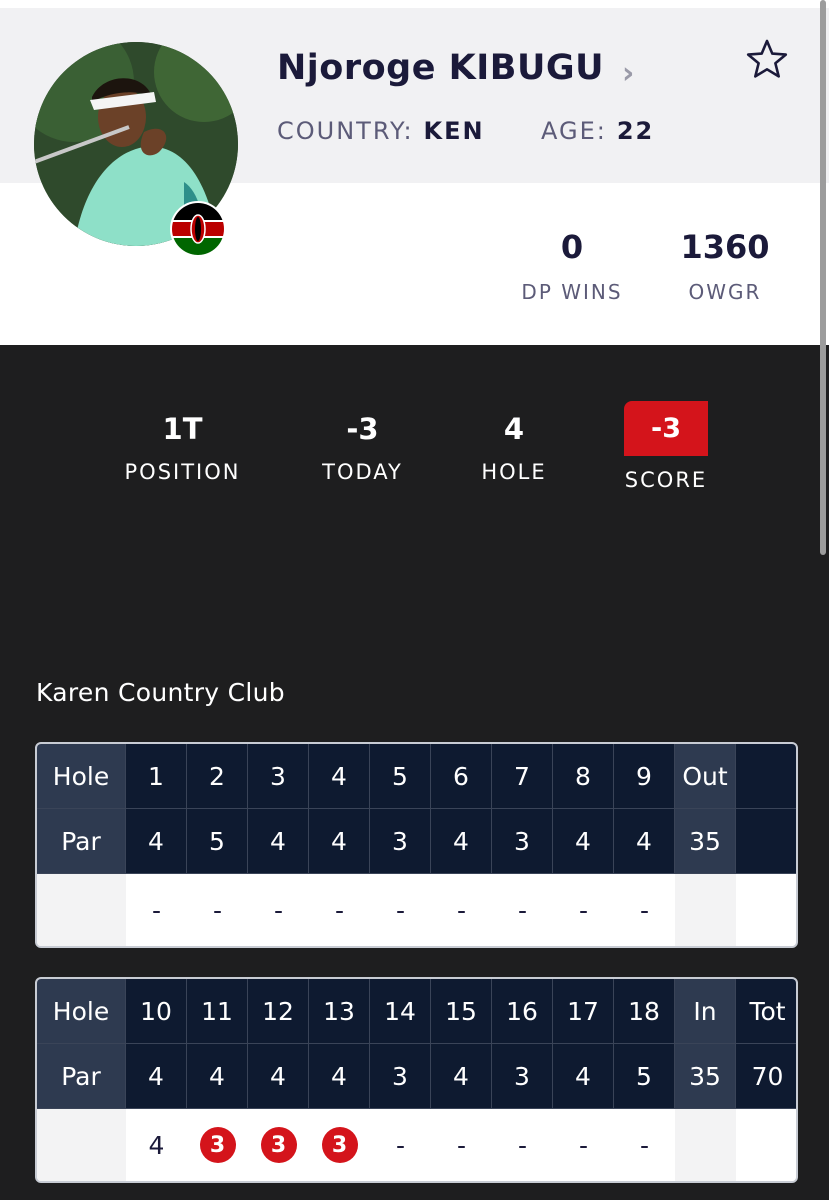 This screenshot has height=1200, width=829. Describe the element at coordinates (362, 429) in the screenshot. I see `today-value: -3` at that location.